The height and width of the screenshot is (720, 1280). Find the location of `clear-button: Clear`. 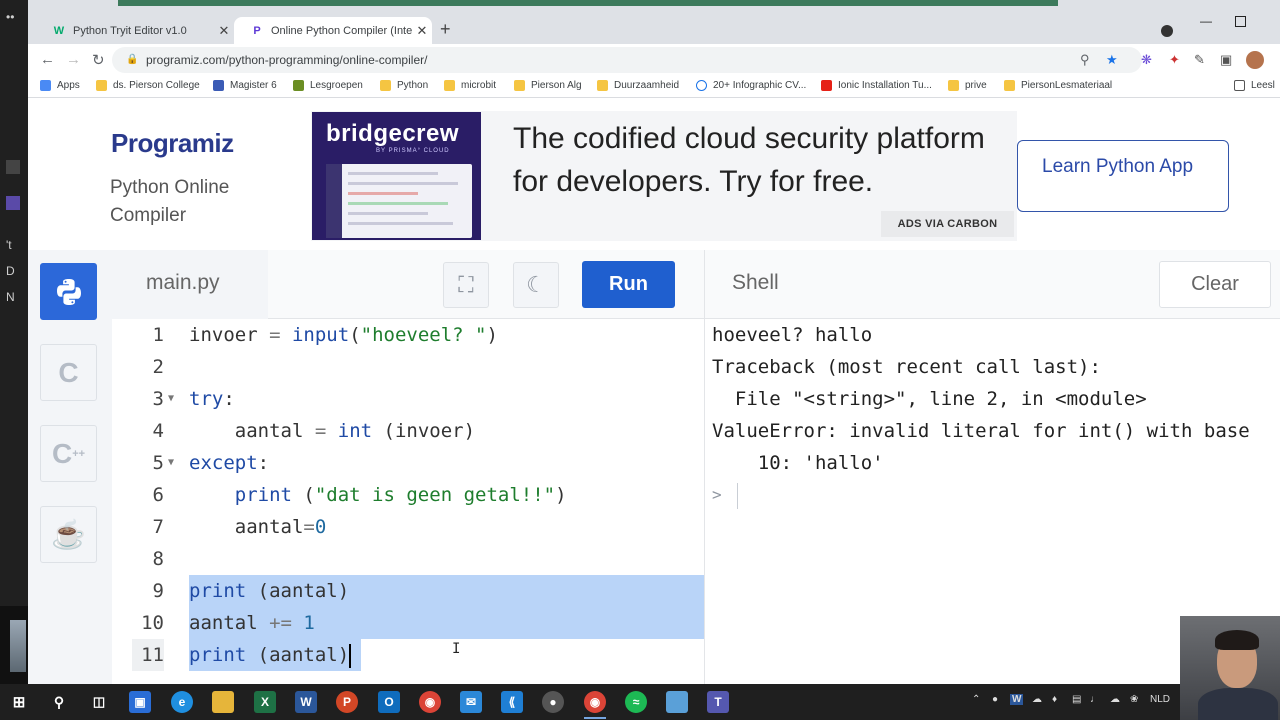

clear-button: Clear is located at coordinates (1215, 284).